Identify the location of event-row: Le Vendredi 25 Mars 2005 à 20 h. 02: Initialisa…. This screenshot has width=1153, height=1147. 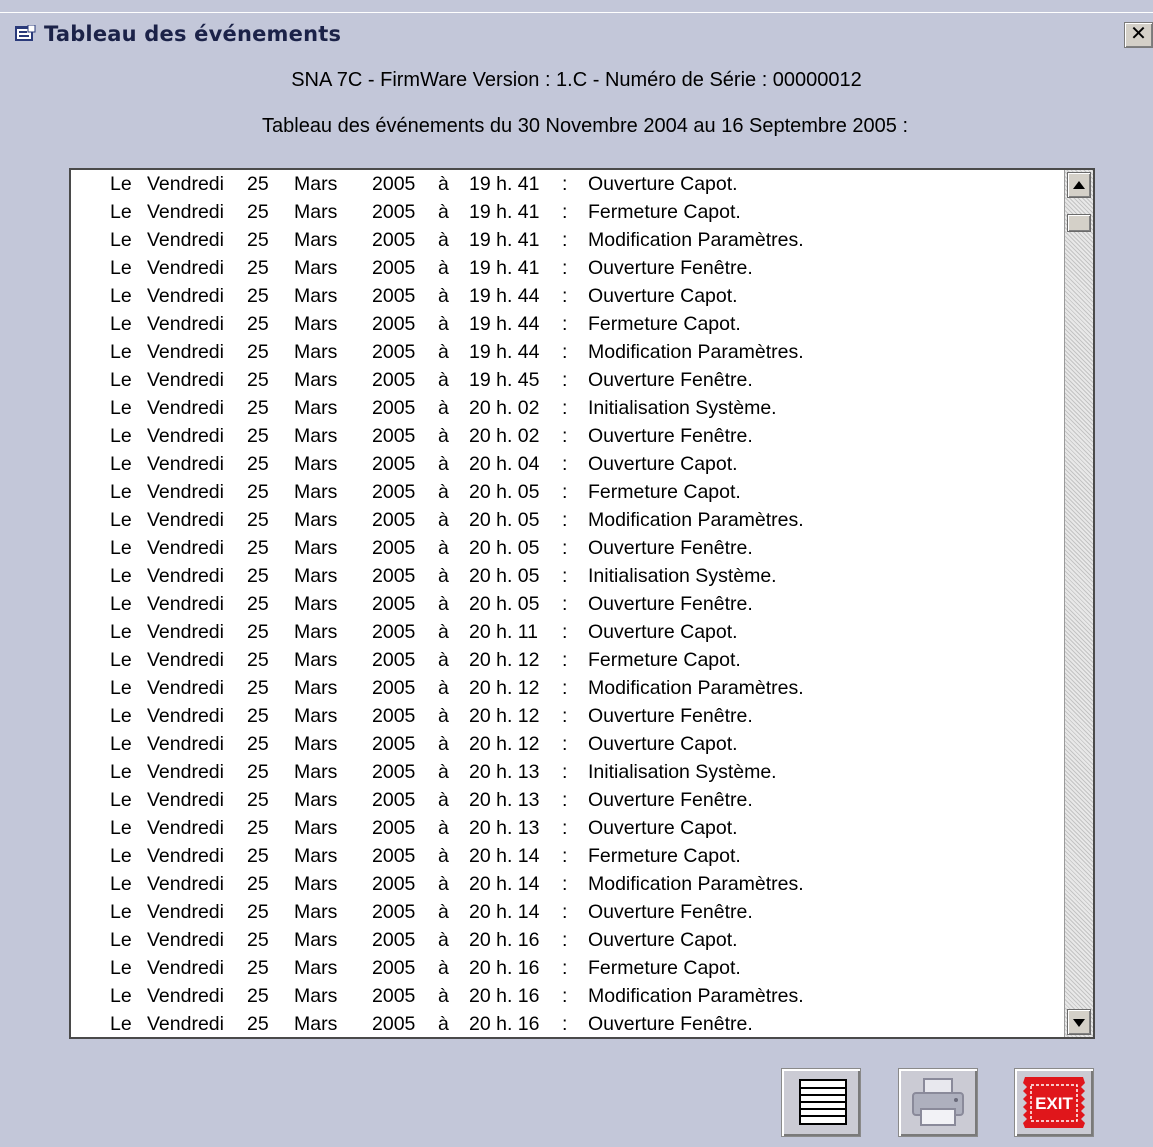
(566, 408).